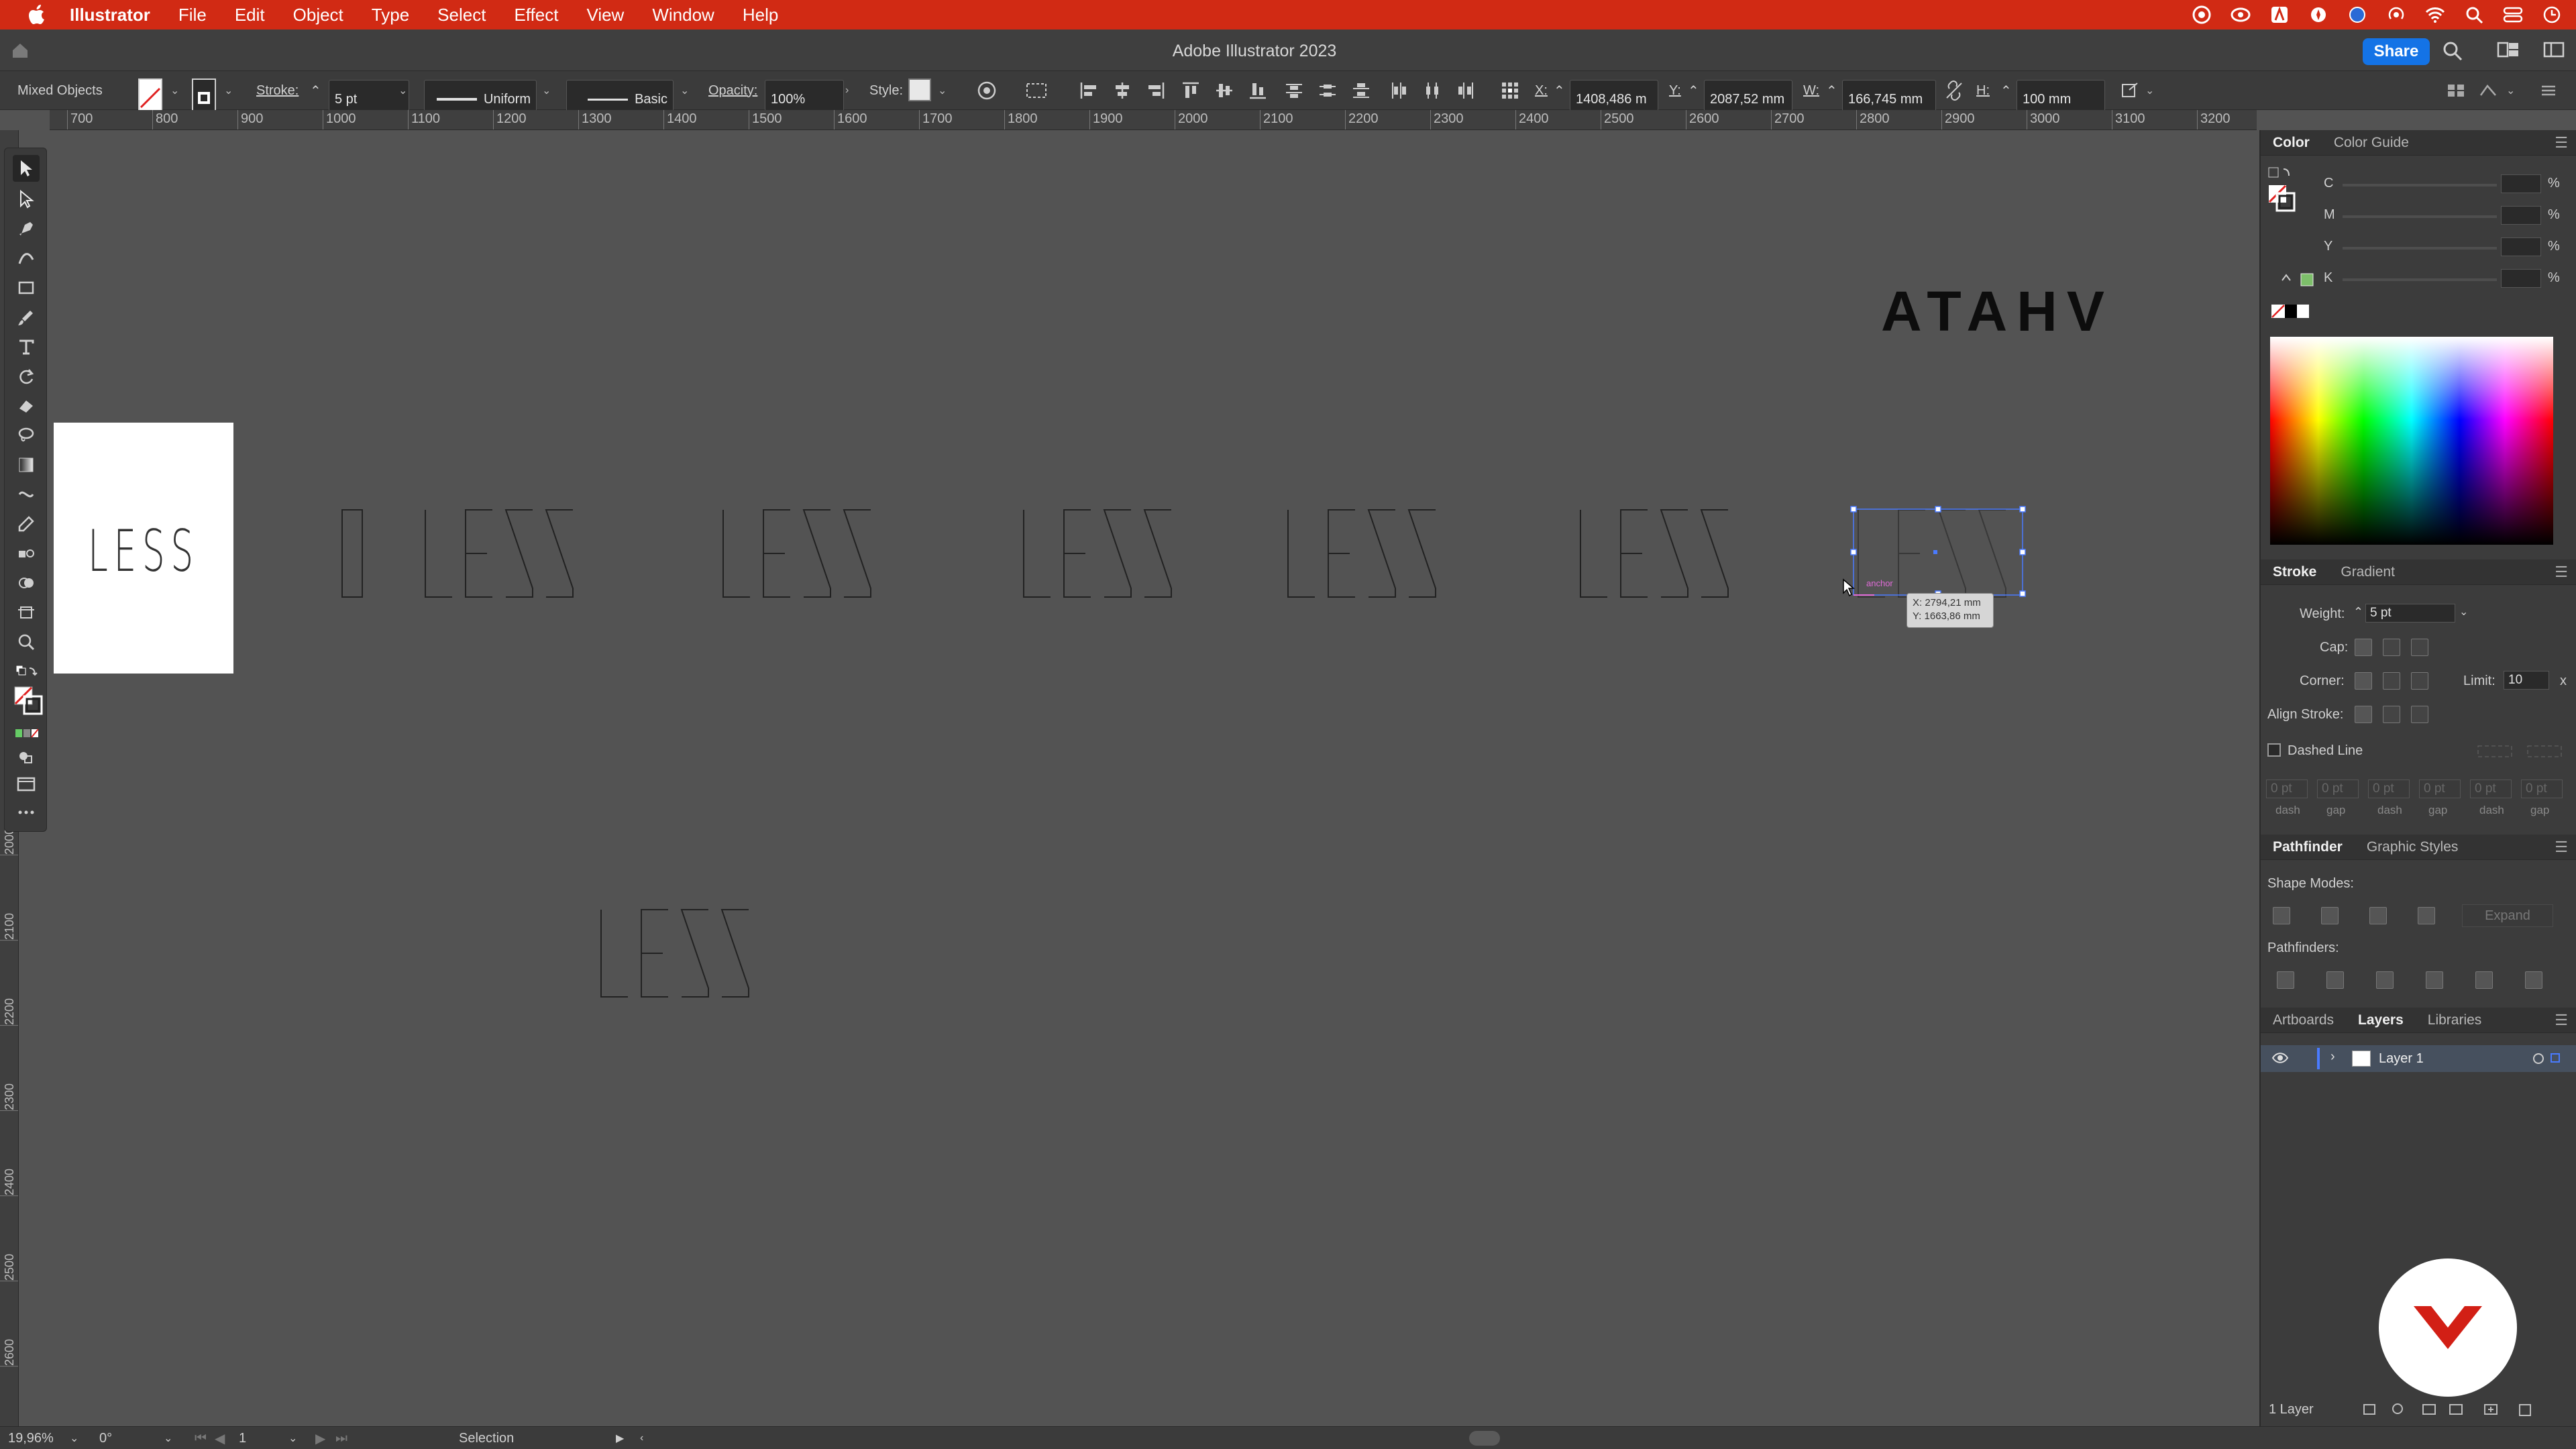  I want to click on tab-graphic-styles: Graphic Styles, so click(2413, 847).